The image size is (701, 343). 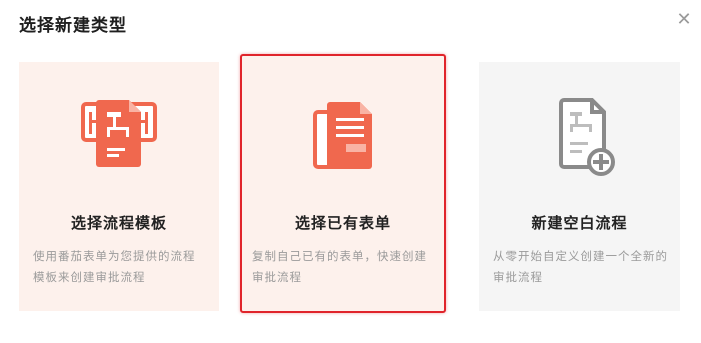 What do you see at coordinates (114, 266) in the screenshot?
I see `card-description: 使用番茄表单为您提供的流程模板来创建审批流程` at bounding box center [114, 266].